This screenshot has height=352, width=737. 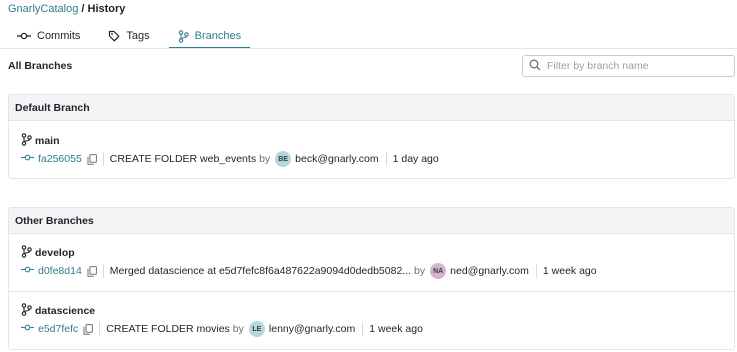 What do you see at coordinates (58, 329) in the screenshot?
I see `commit-sha-link: e5d7fefc` at bounding box center [58, 329].